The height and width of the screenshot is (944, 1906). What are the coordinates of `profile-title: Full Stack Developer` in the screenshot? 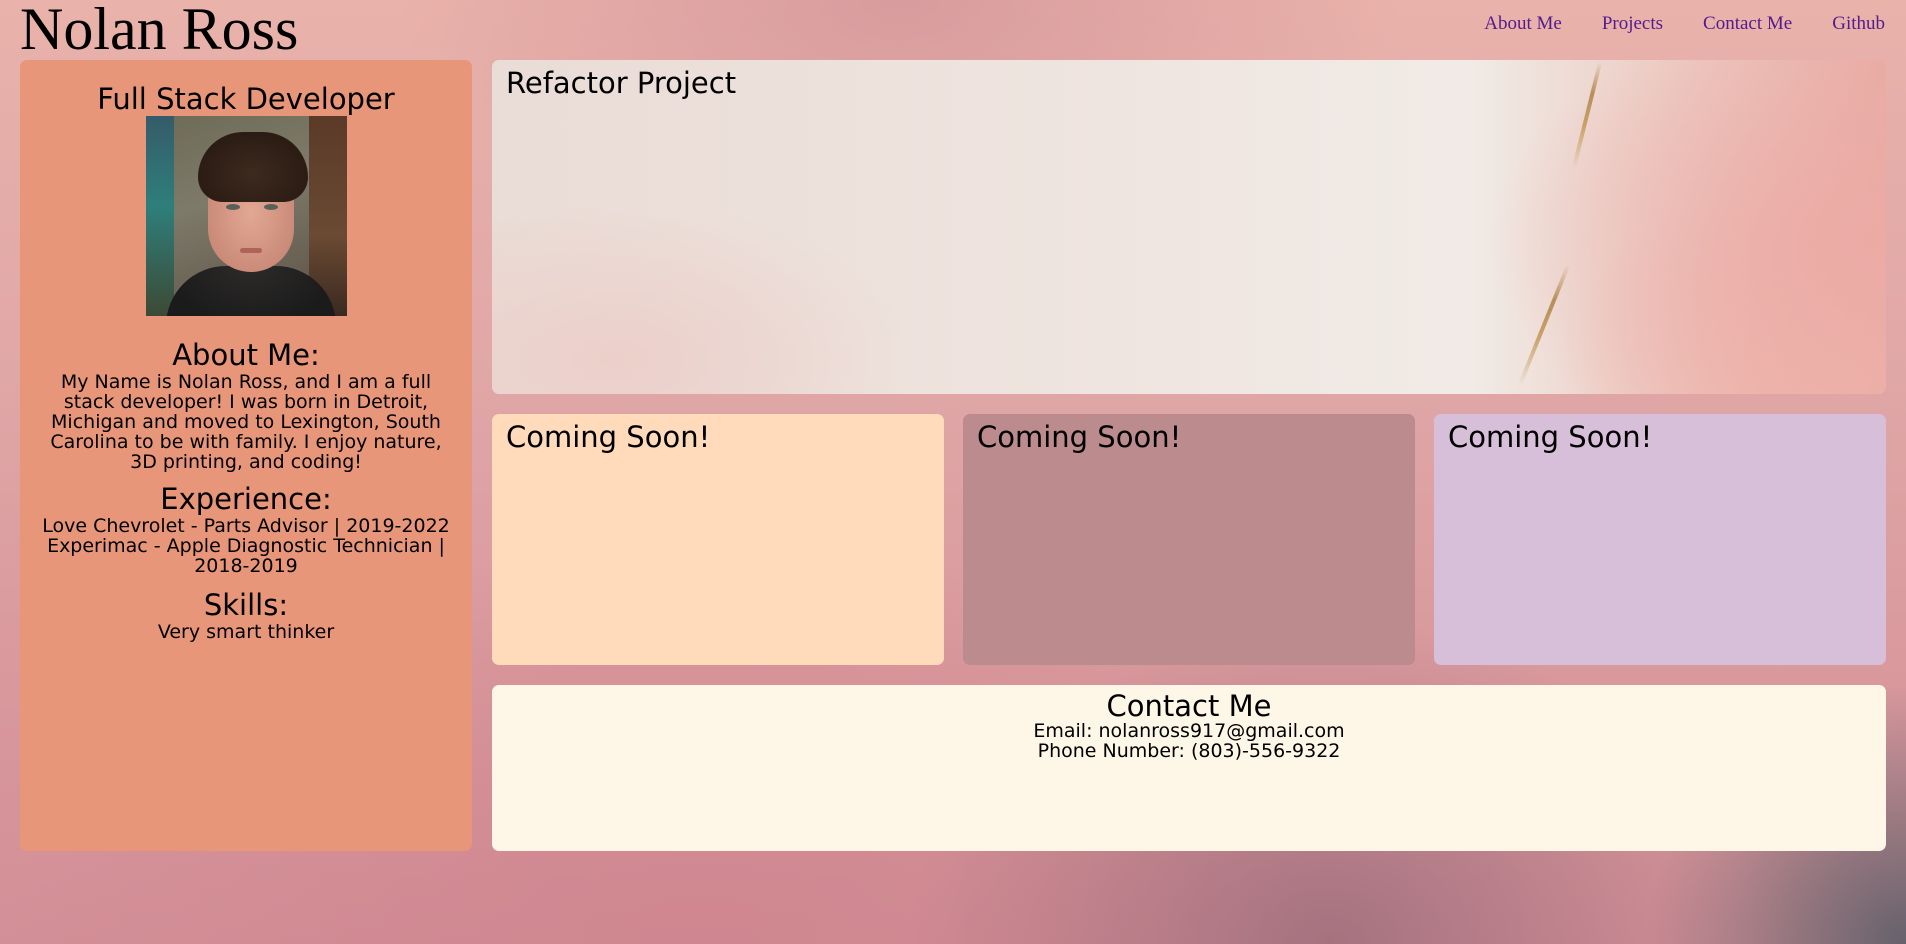 It's located at (246, 99).